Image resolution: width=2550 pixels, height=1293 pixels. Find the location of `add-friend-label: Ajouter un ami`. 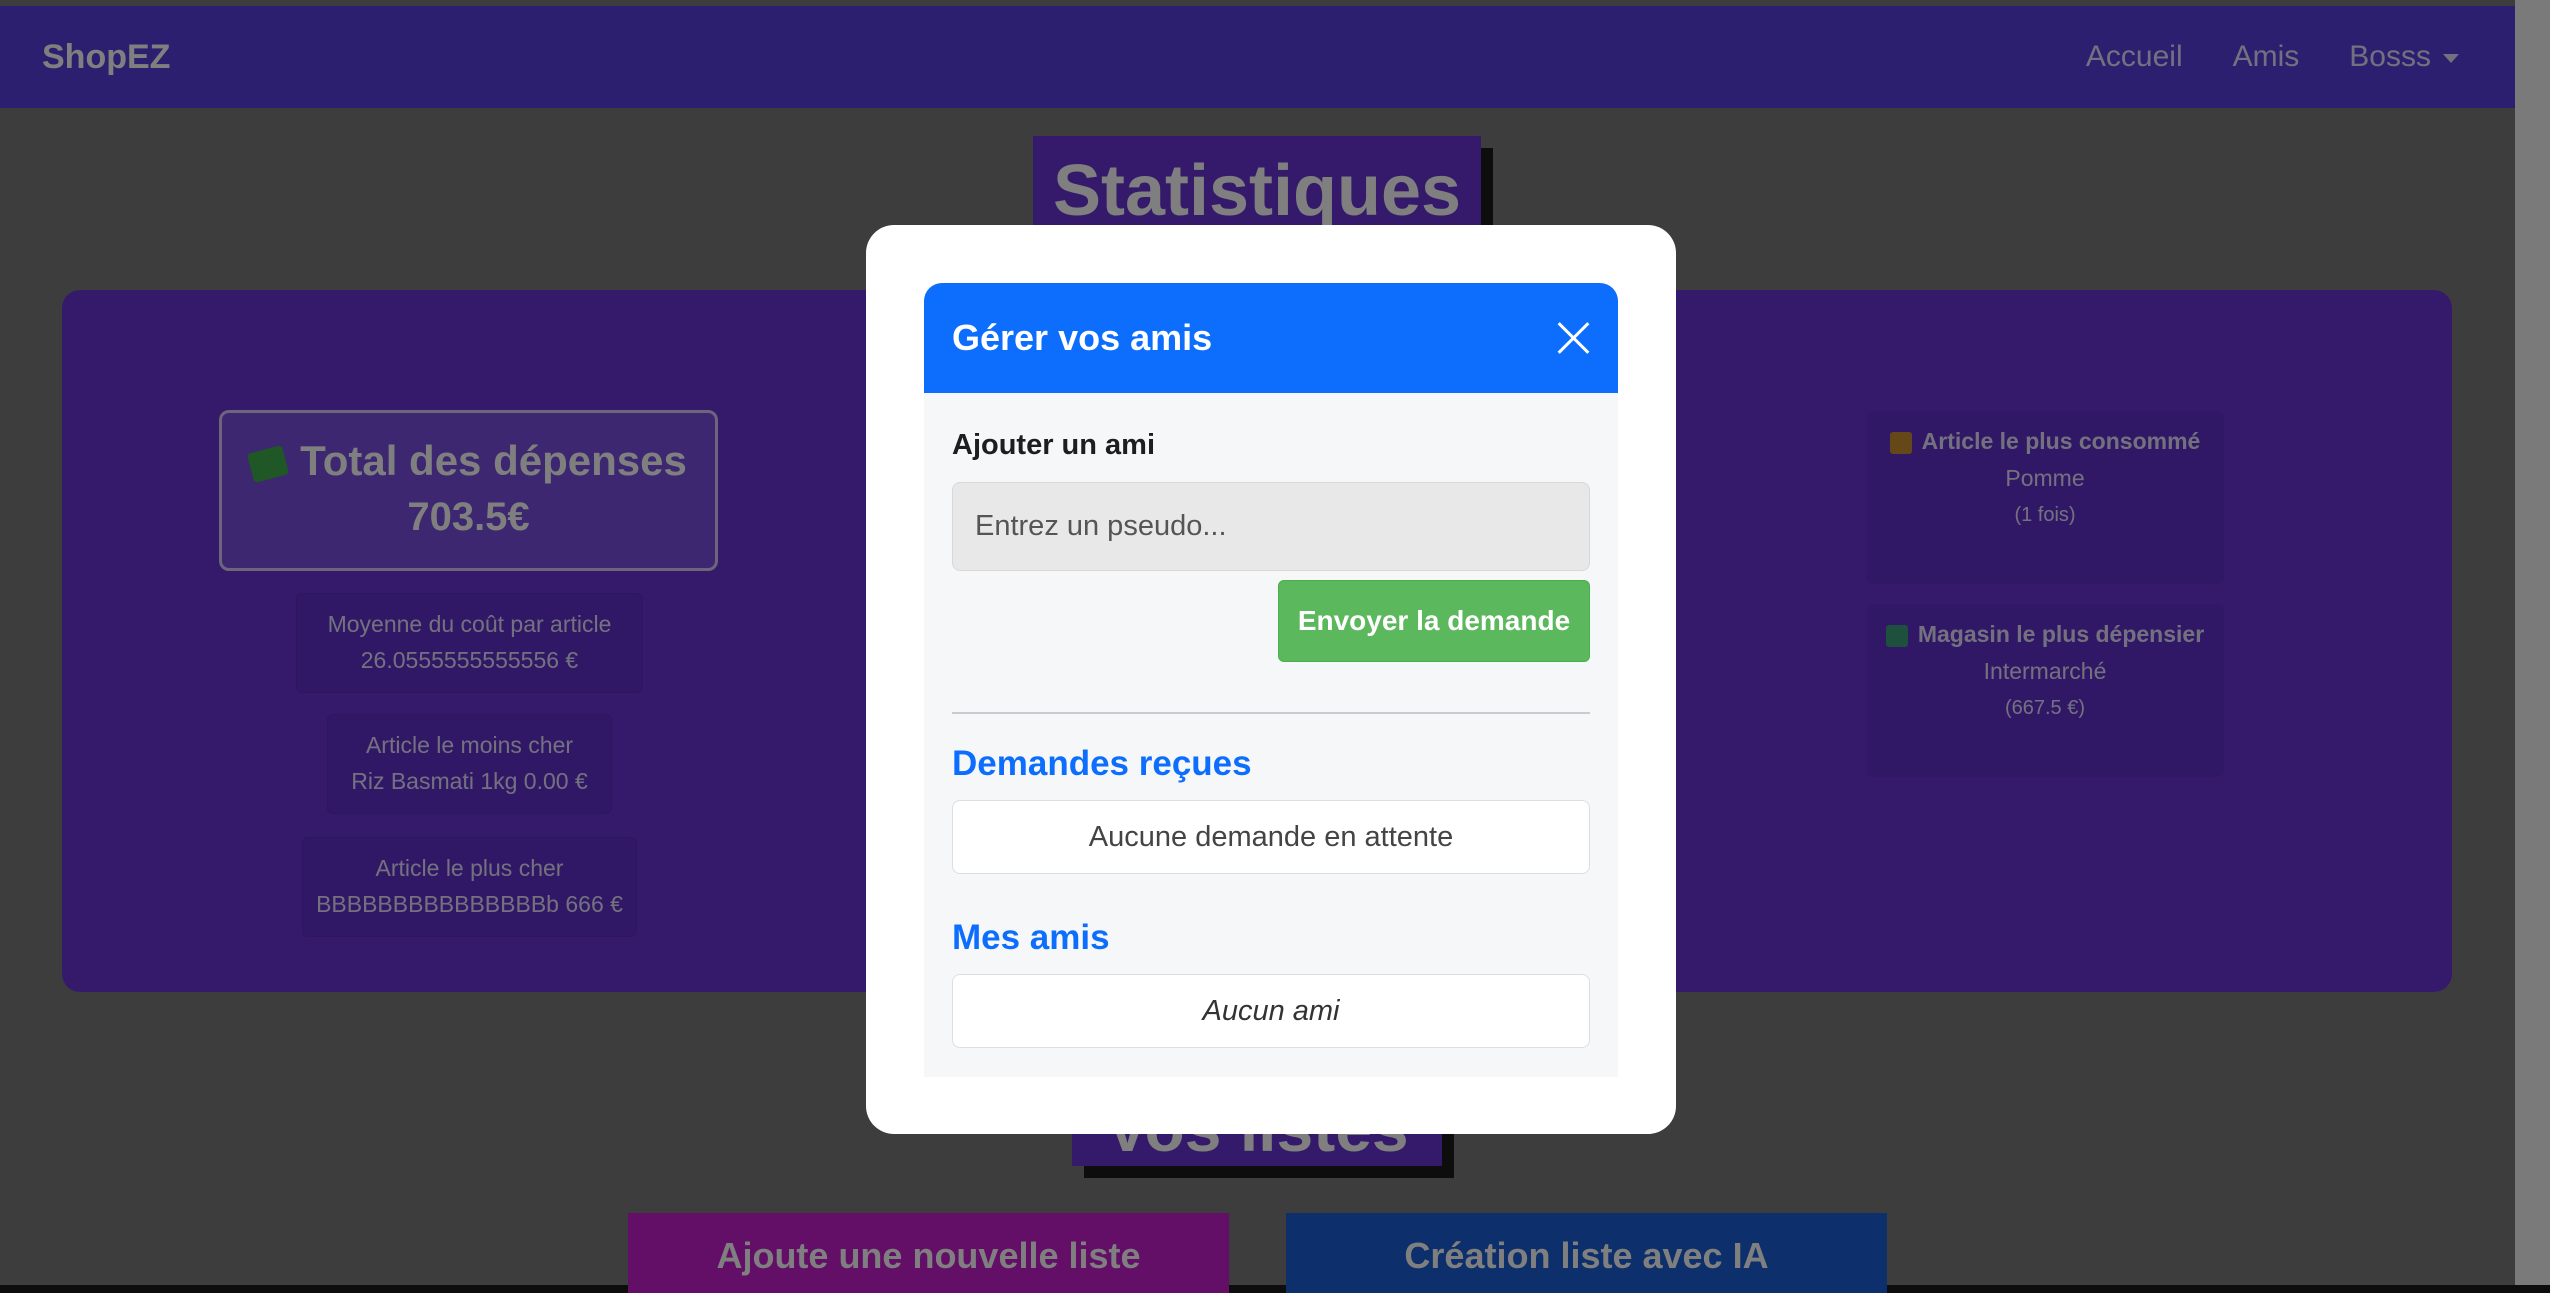

add-friend-label: Ajouter un ami is located at coordinates (1054, 445).